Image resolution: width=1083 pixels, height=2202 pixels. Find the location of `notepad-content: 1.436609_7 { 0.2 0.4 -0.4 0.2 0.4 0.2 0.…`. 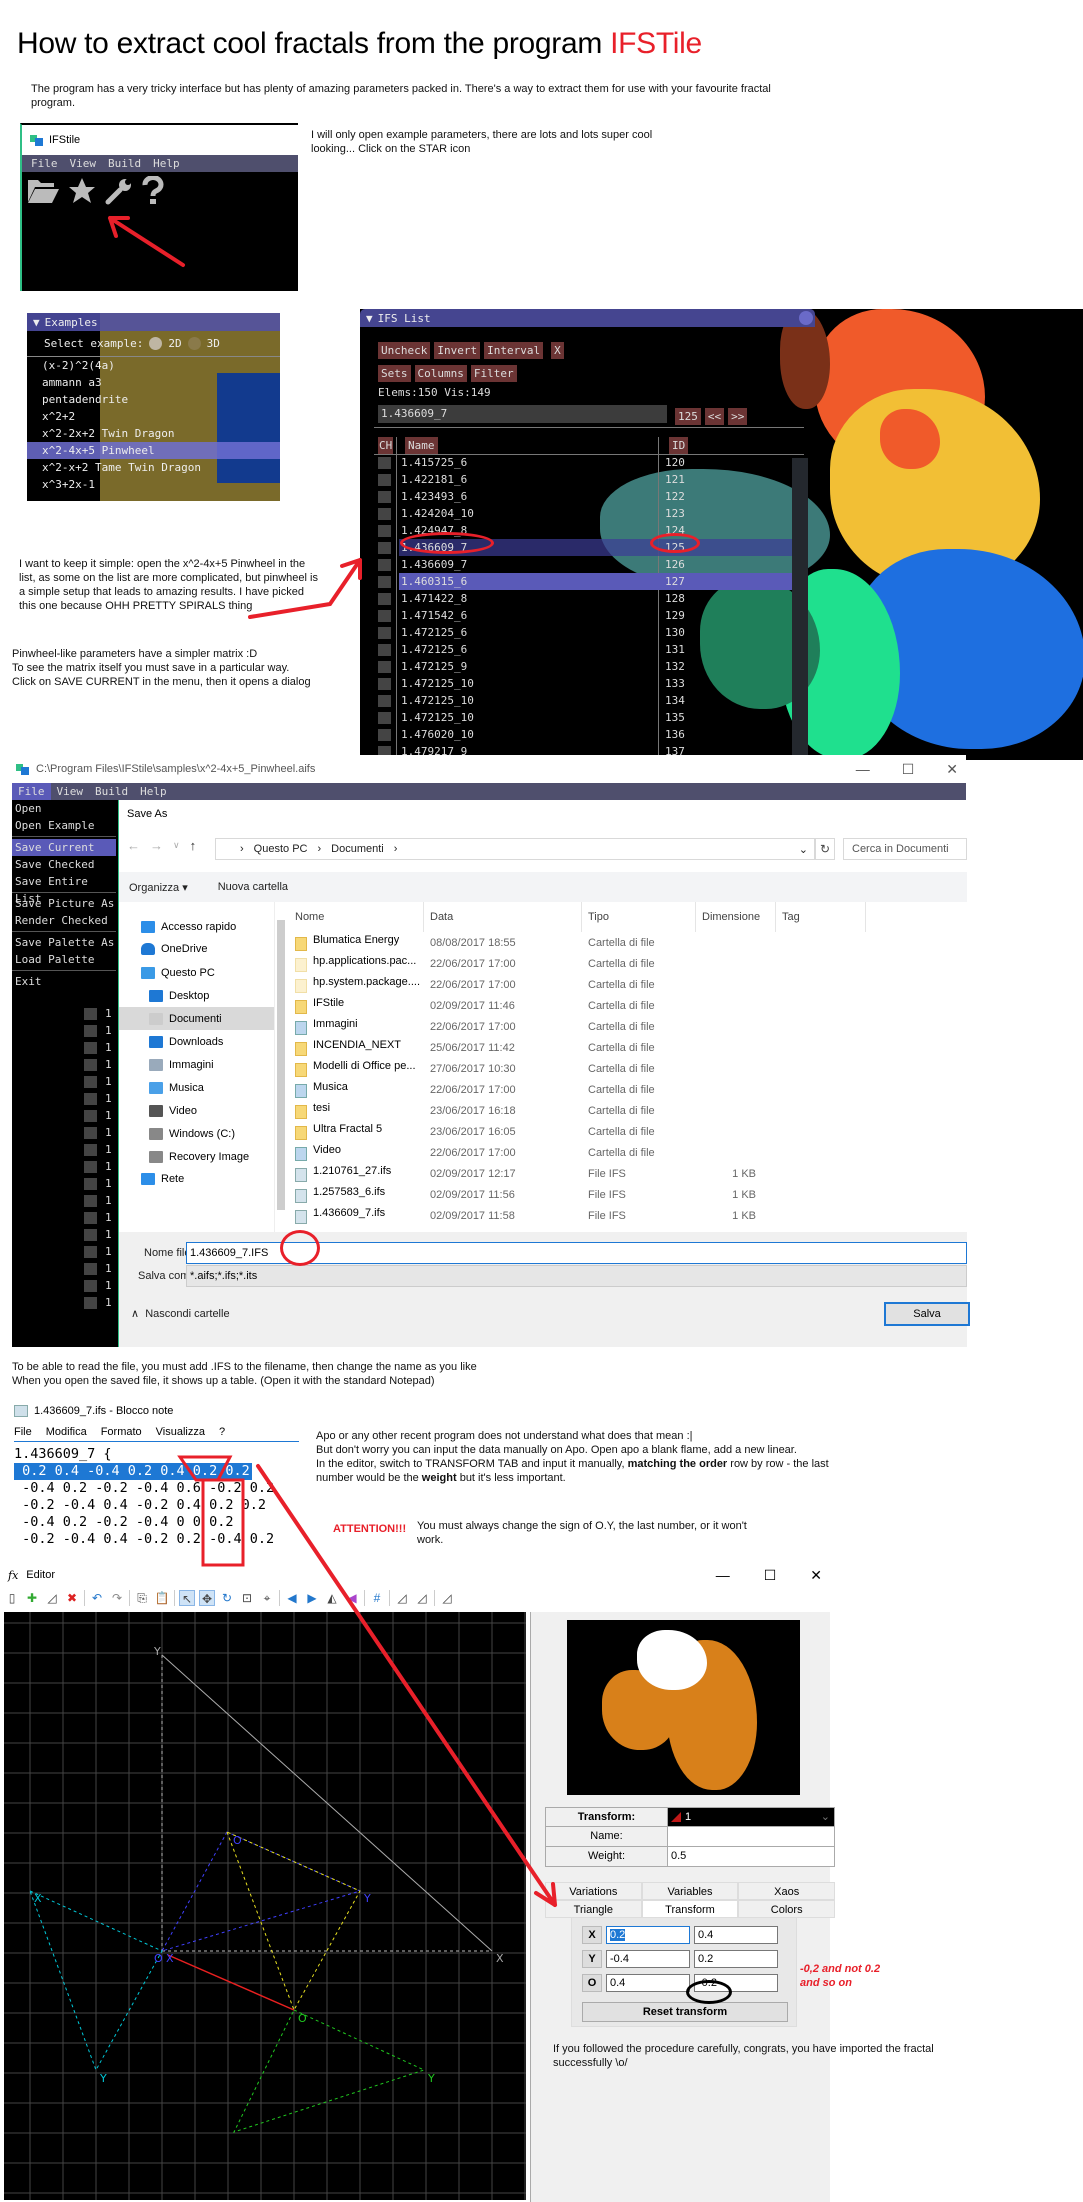

notepad-content: 1.436609_7 { 0.2 0.4 -0.4 0.2 0.4 0.2 0.… is located at coordinates (156, 1497).